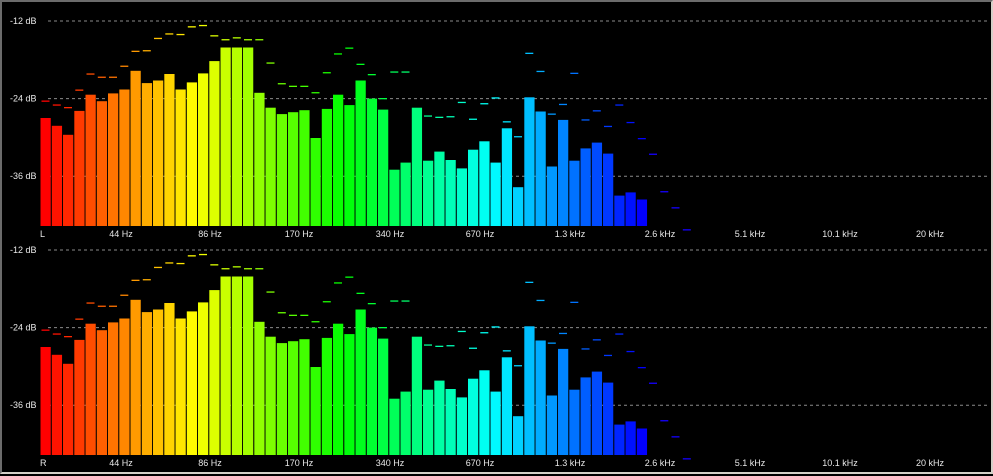 This screenshot has width=993, height=476. I want to click on freq-label: 44 Hz, so click(121, 463).